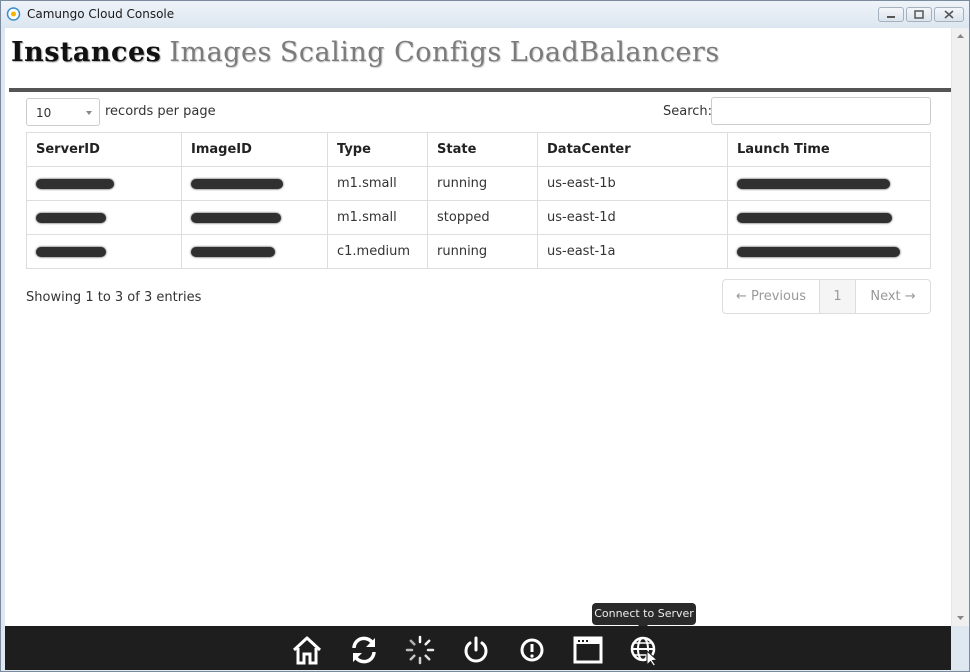  Describe the element at coordinates (632, 149) in the screenshot. I see `column-header-datacenter: DataCenter` at that location.